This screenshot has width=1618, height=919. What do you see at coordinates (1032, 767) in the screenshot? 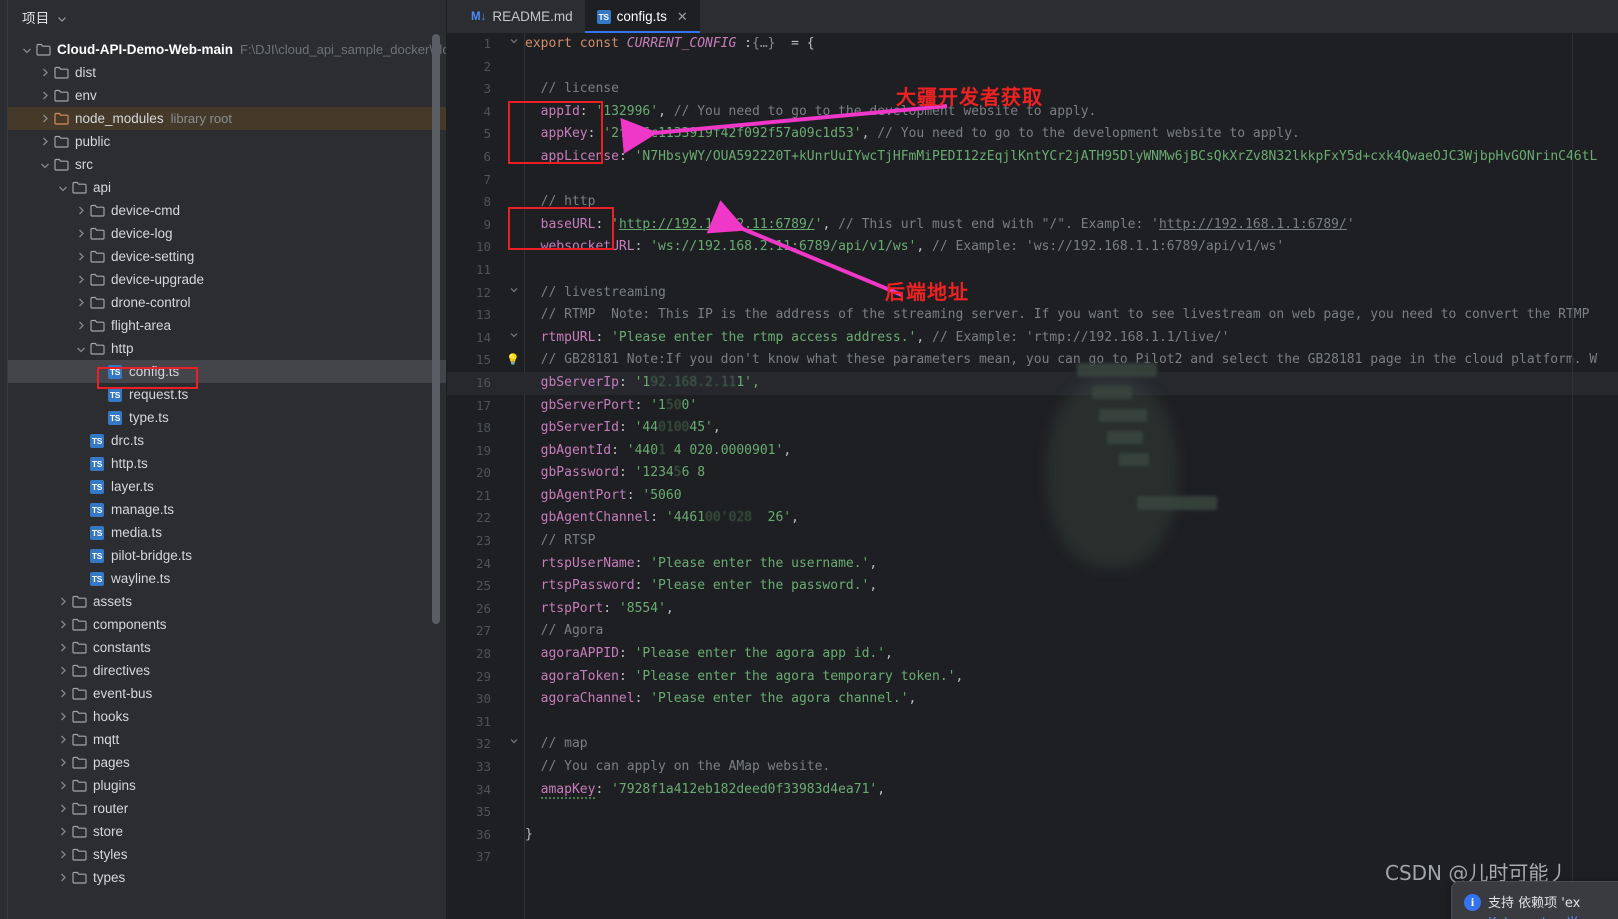
I see `code-line: 33 // You can apply on the AMap website.` at bounding box center [1032, 767].